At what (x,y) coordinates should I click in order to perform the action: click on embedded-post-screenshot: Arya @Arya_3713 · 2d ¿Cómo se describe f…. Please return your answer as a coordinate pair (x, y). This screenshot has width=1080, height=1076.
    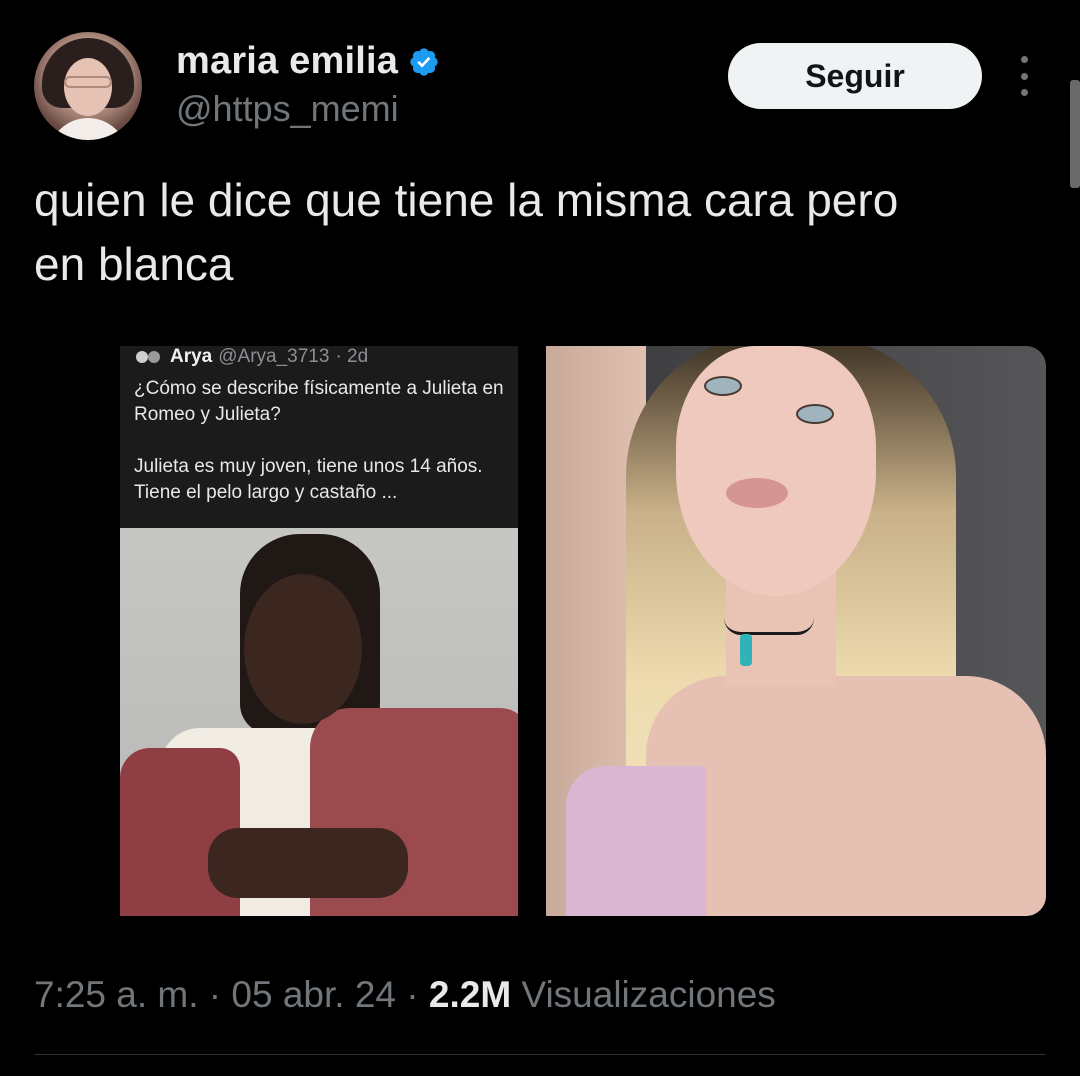
    Looking at the image, I should click on (319, 436).